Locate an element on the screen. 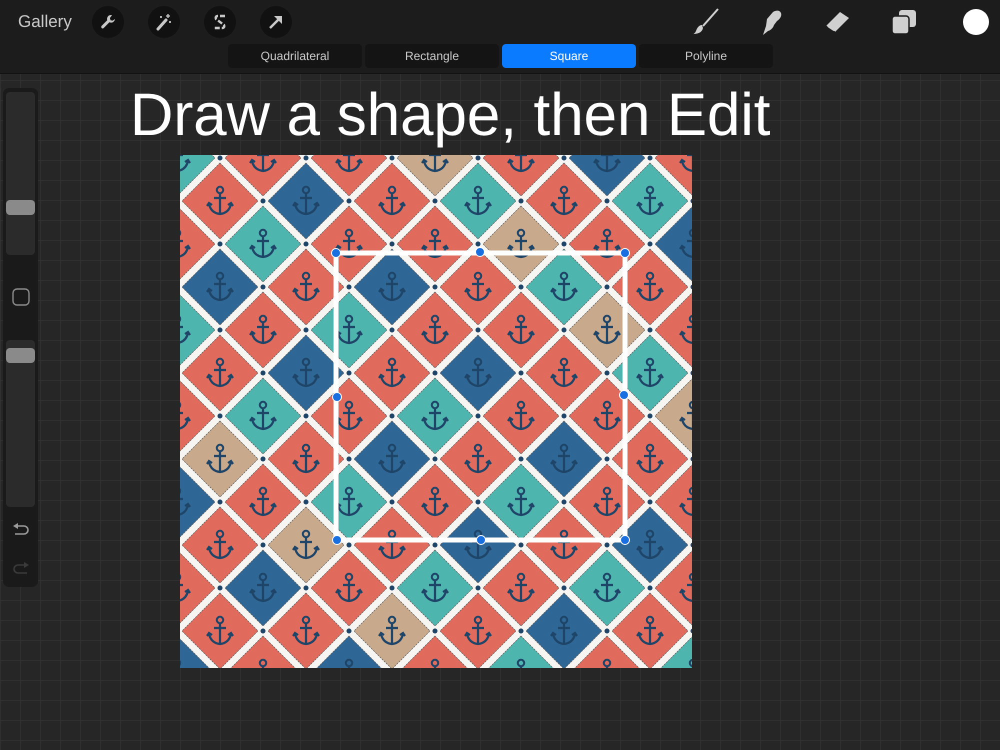 Image resolution: width=1000 pixels, height=750 pixels. undo-icon is located at coordinates (21, 530).